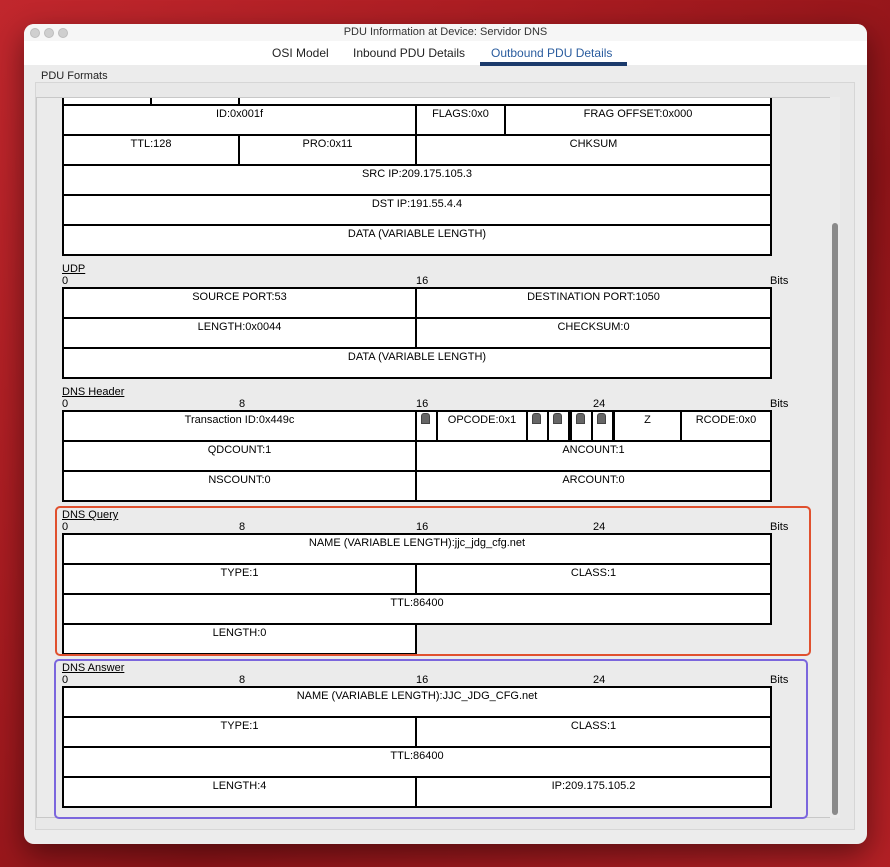 This screenshot has height=867, width=890. Describe the element at coordinates (239, 120) in the screenshot. I see `ip-id-field: ID:0x001f` at that location.